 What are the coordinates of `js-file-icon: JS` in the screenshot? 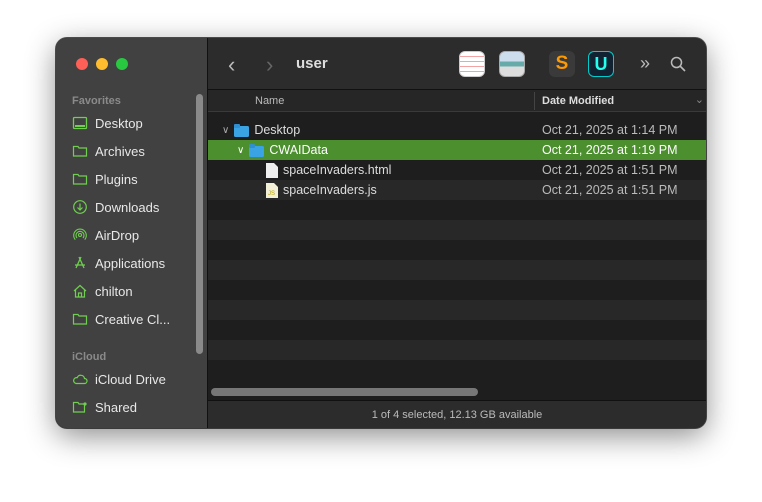 It's located at (272, 190).